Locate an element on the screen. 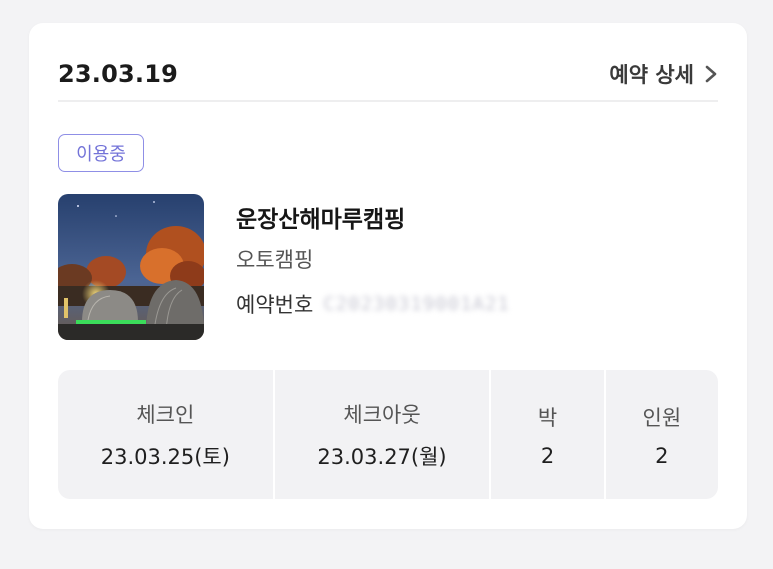 The image size is (773, 569). people-label: 인원 is located at coordinates (662, 417).